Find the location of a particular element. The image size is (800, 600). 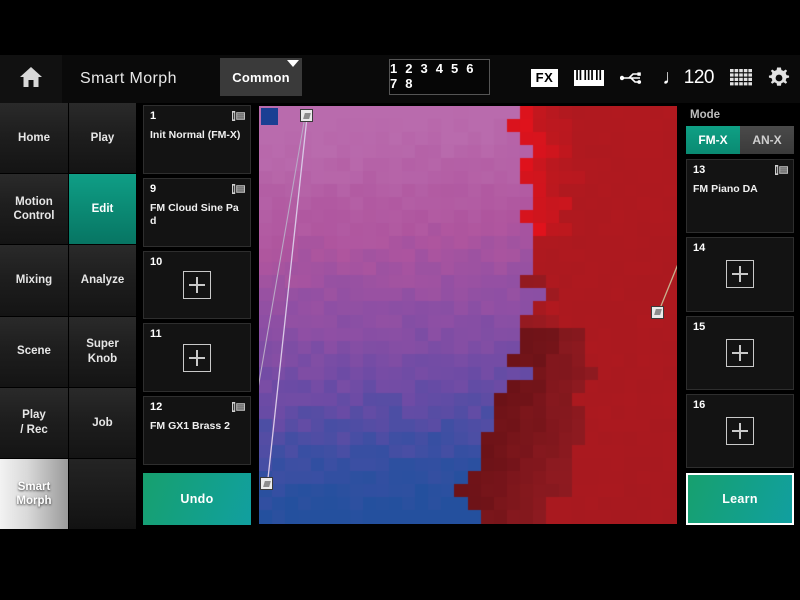

preset-slot-number: 1 is located at coordinates (153, 116).